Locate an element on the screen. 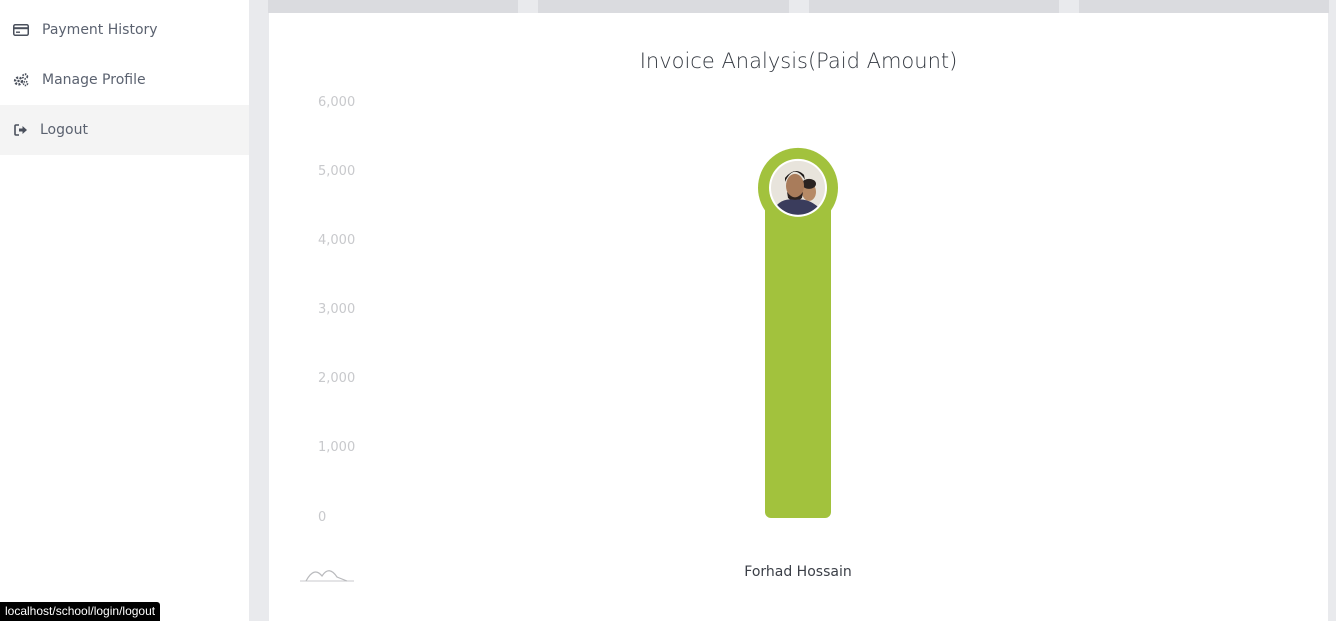  sidebar-item-label: Logout is located at coordinates (64, 130).